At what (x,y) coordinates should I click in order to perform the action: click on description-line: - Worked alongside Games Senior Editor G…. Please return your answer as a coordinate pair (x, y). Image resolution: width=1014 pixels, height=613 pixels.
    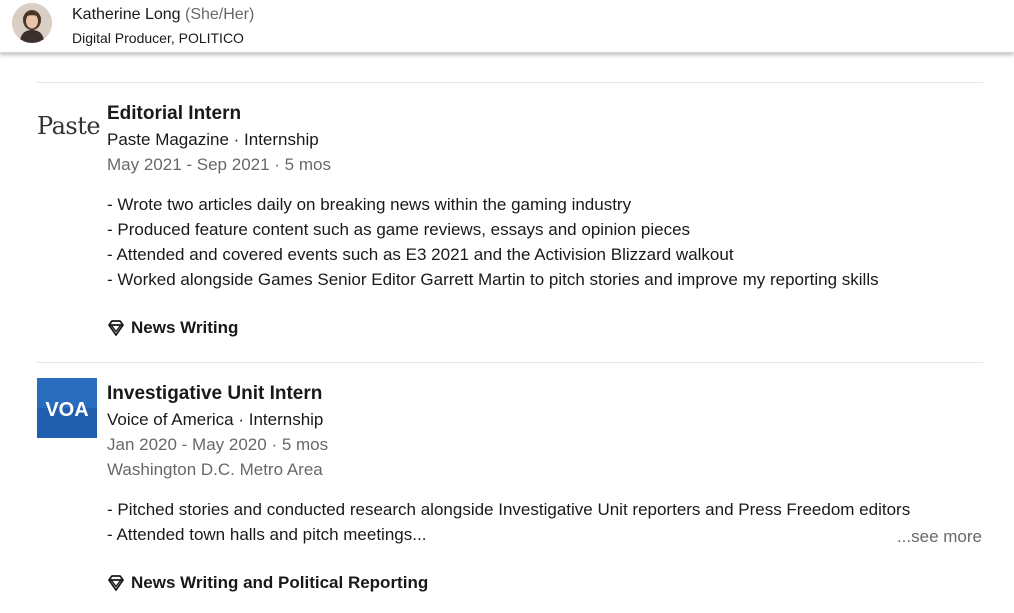
    Looking at the image, I should click on (493, 279).